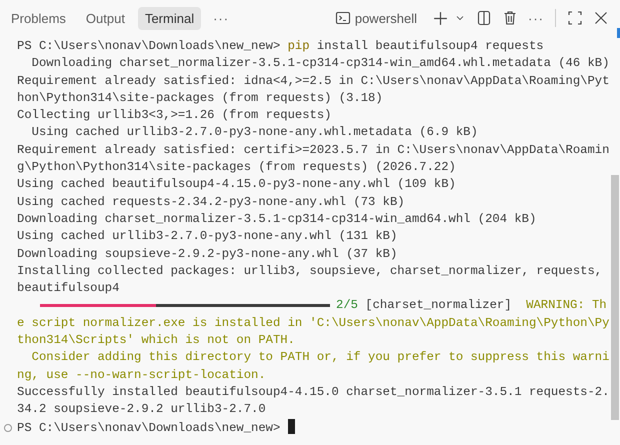  Describe the element at coordinates (141, 409) in the screenshot. I see `terminal-line: 34.2 soupsieve-2.9.2 urllib3-2.7.0` at that location.